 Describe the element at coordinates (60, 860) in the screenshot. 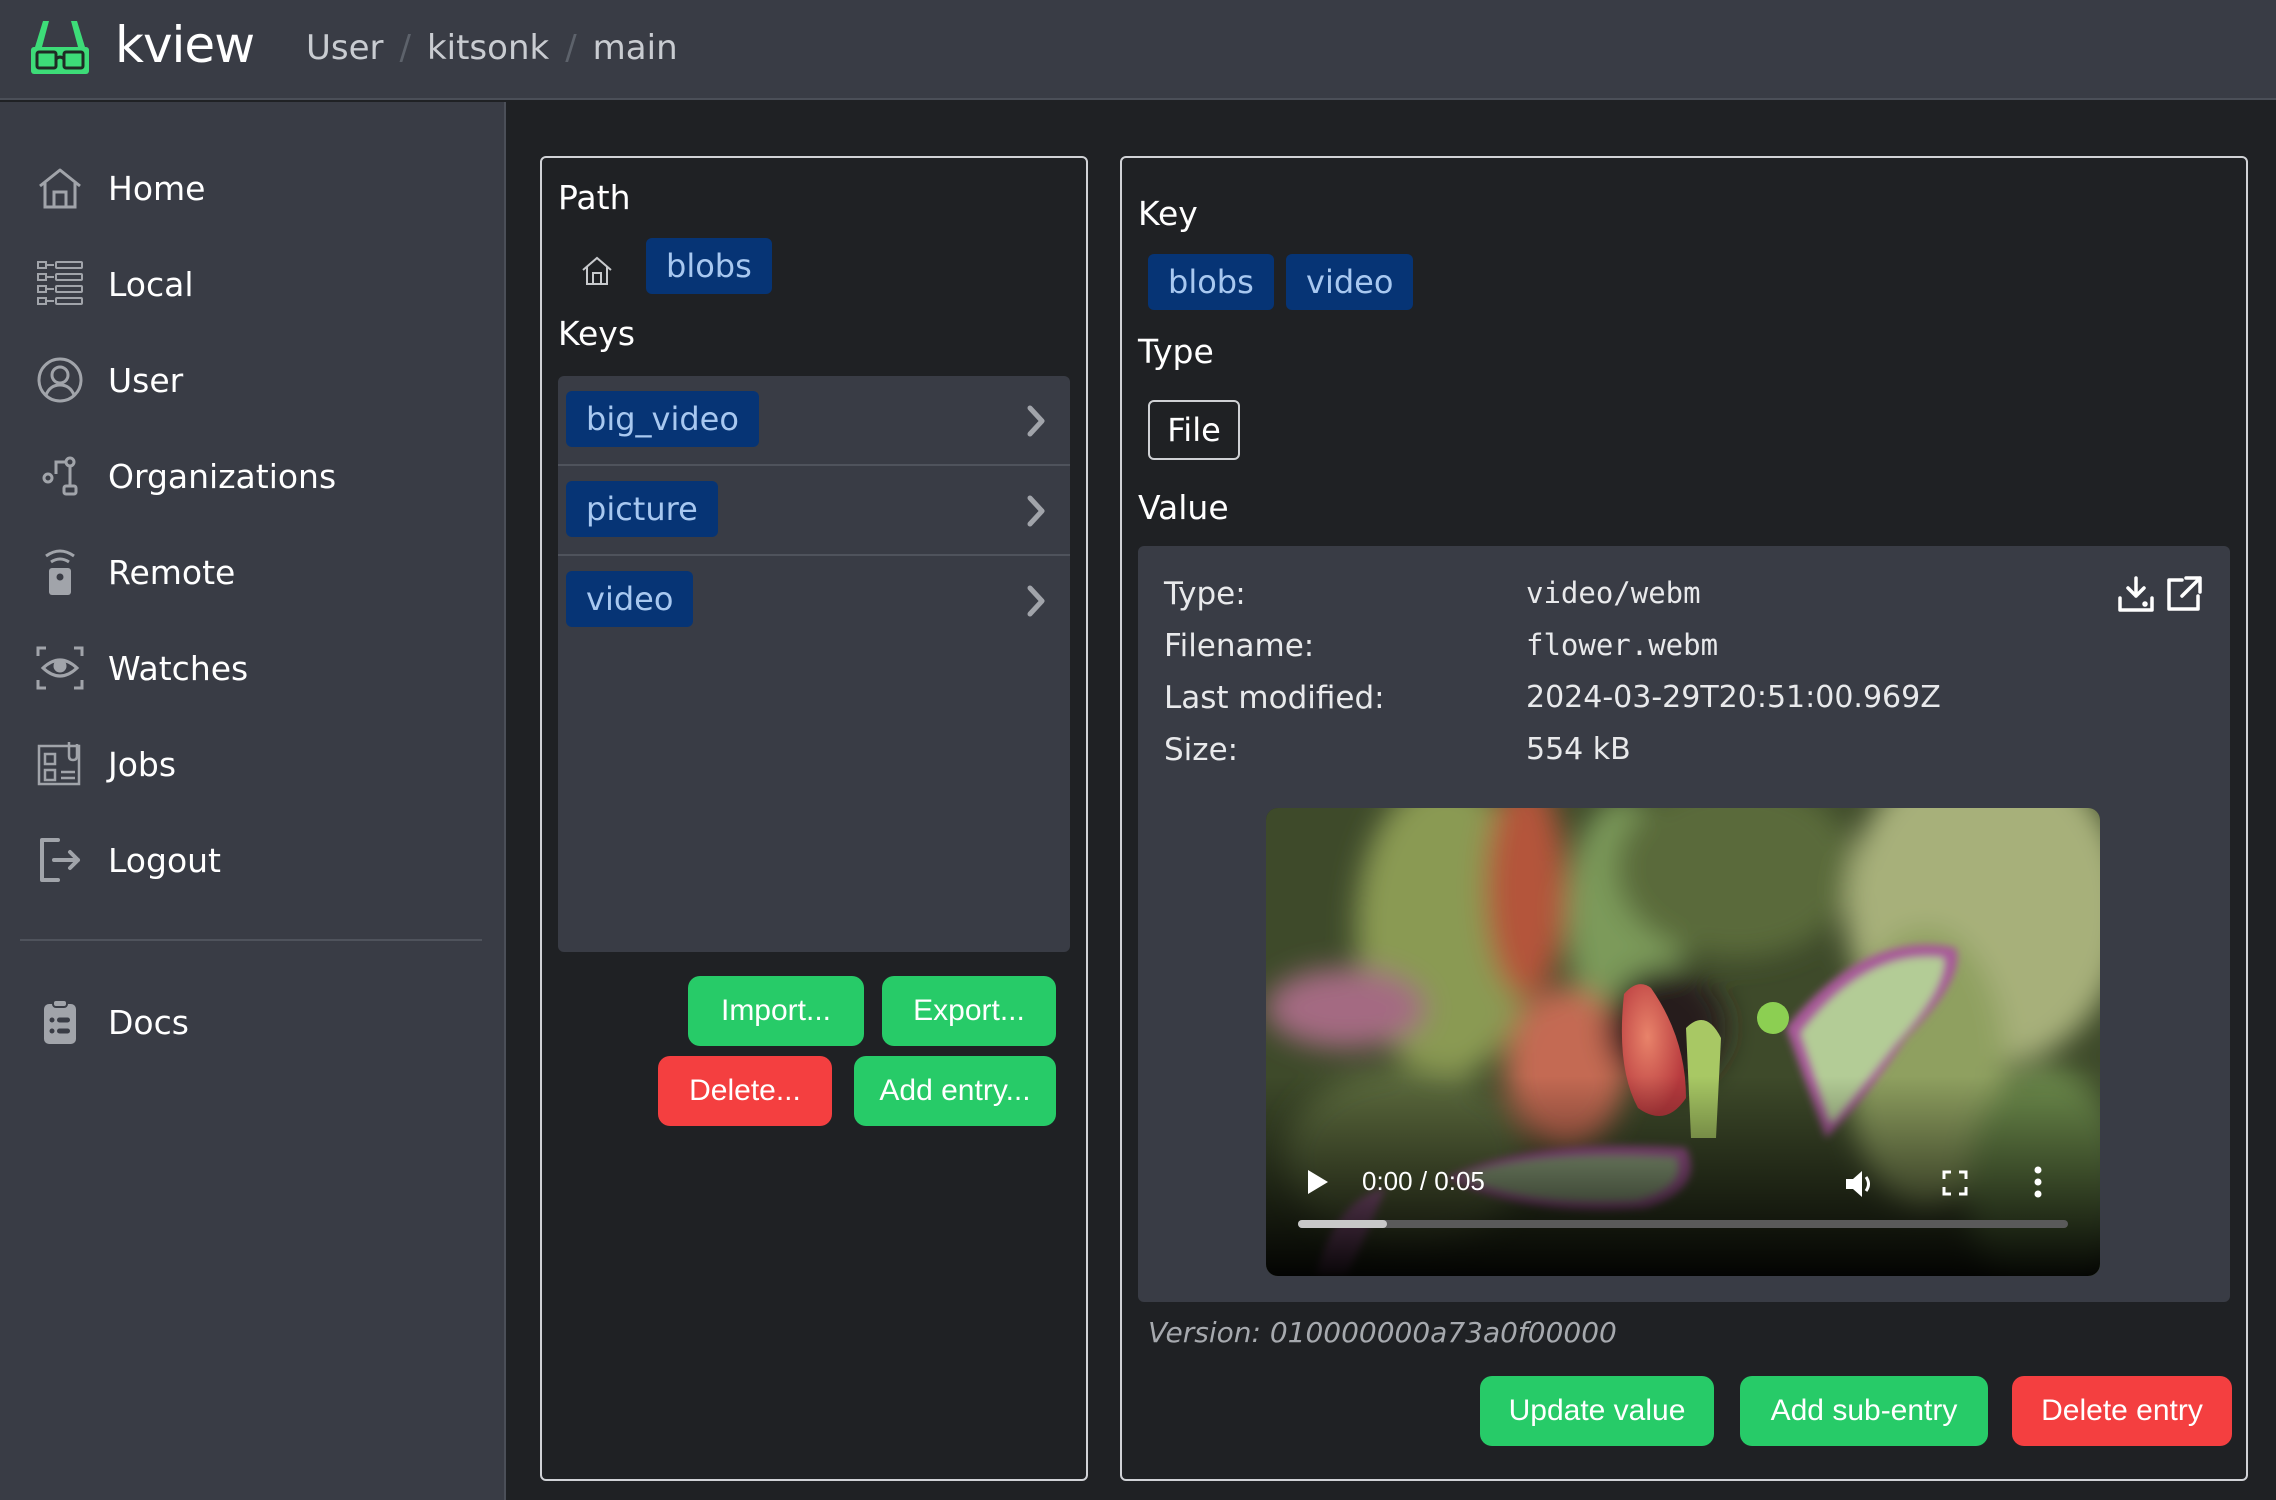

I see `logout-icon` at that location.